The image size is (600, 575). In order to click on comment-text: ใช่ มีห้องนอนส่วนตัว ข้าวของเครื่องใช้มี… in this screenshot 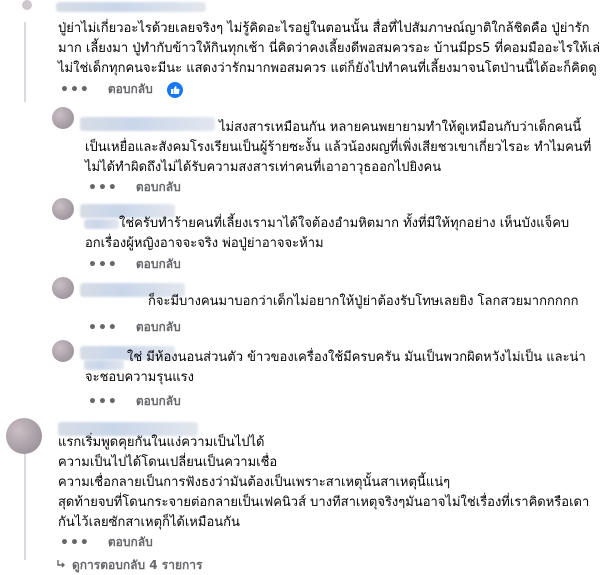, I will do `click(335, 367)`.